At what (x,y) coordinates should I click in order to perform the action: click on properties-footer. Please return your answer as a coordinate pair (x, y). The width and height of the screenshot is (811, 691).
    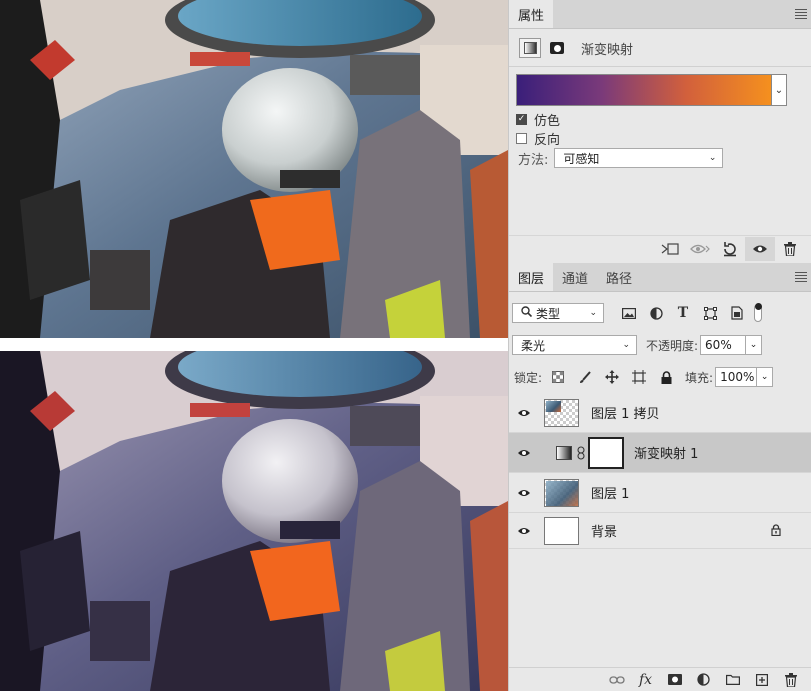
    Looking at the image, I should click on (660, 248).